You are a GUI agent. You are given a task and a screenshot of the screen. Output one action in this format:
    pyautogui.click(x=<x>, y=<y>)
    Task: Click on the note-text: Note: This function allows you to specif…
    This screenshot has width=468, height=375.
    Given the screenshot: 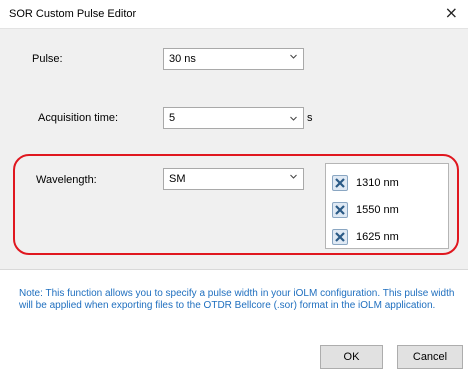 What is the action you would take?
    pyautogui.click(x=237, y=299)
    